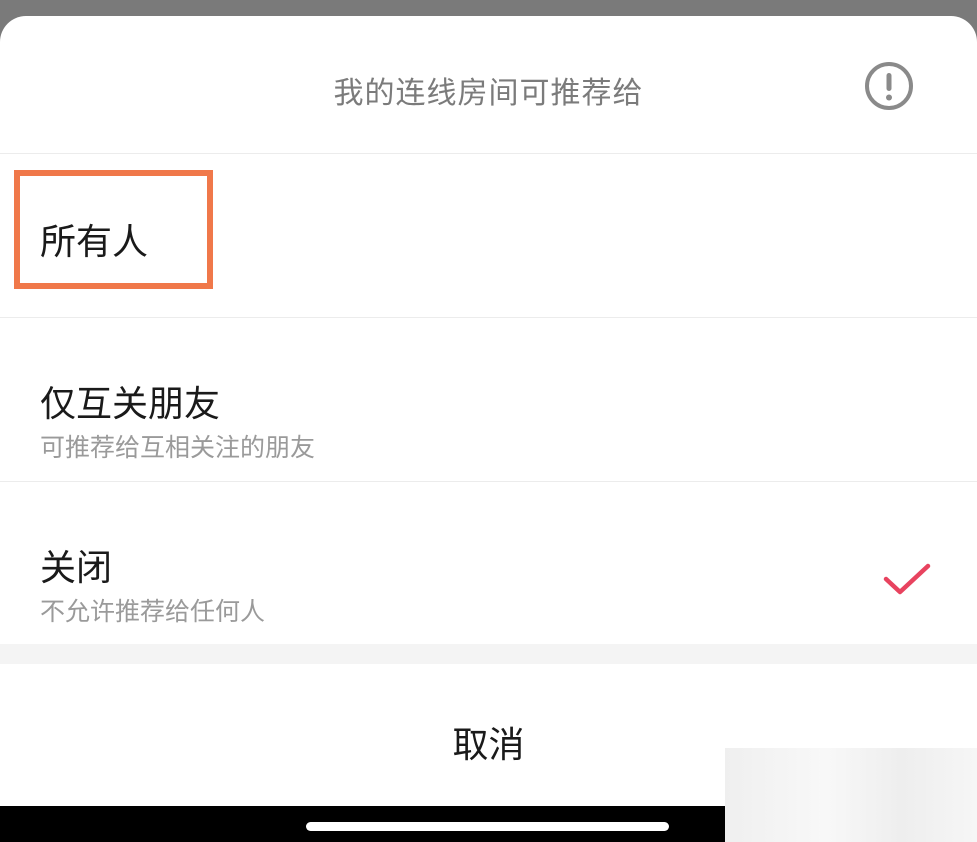 Image resolution: width=977 pixels, height=842 pixels. Describe the element at coordinates (178, 447) in the screenshot. I see `option-subtitle: 可推荐给互相关注的朋友` at that location.